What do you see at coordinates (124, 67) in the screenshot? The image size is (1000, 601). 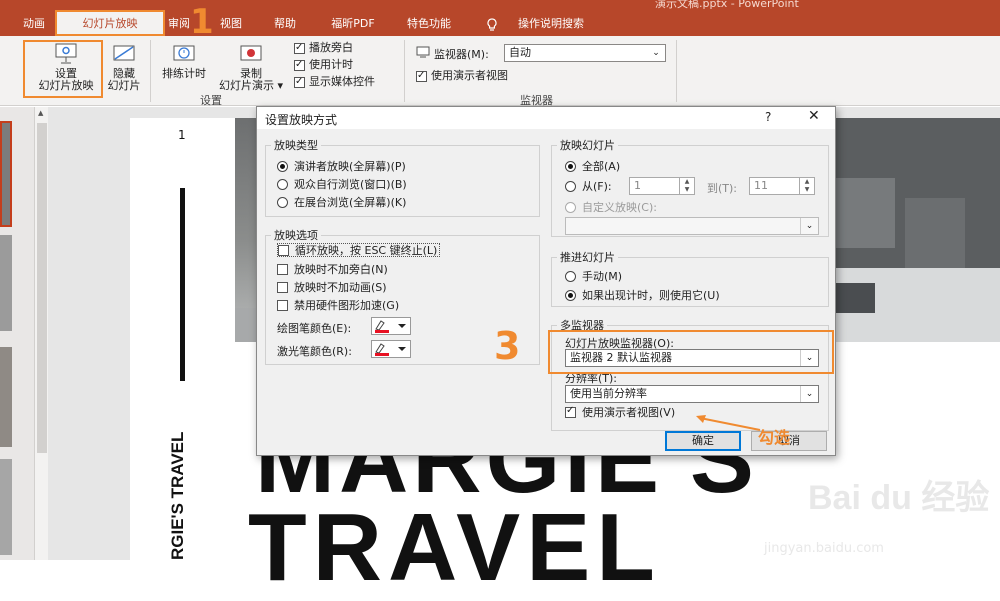 I see `hide-slide-button: 隐藏 幻灯片` at bounding box center [124, 67].